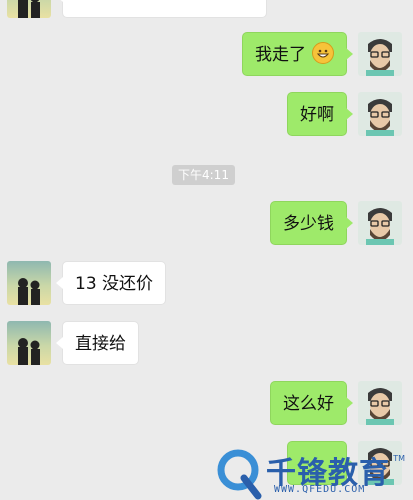 The width and height of the screenshot is (413, 500). Describe the element at coordinates (206, 283) in the screenshot. I see `message-row-incoming: 13 没还价` at that location.